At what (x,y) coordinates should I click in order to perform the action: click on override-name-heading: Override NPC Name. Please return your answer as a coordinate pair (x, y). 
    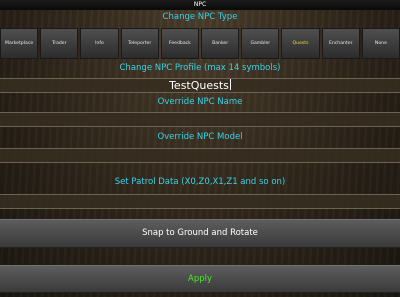
    Looking at the image, I should click on (200, 102).